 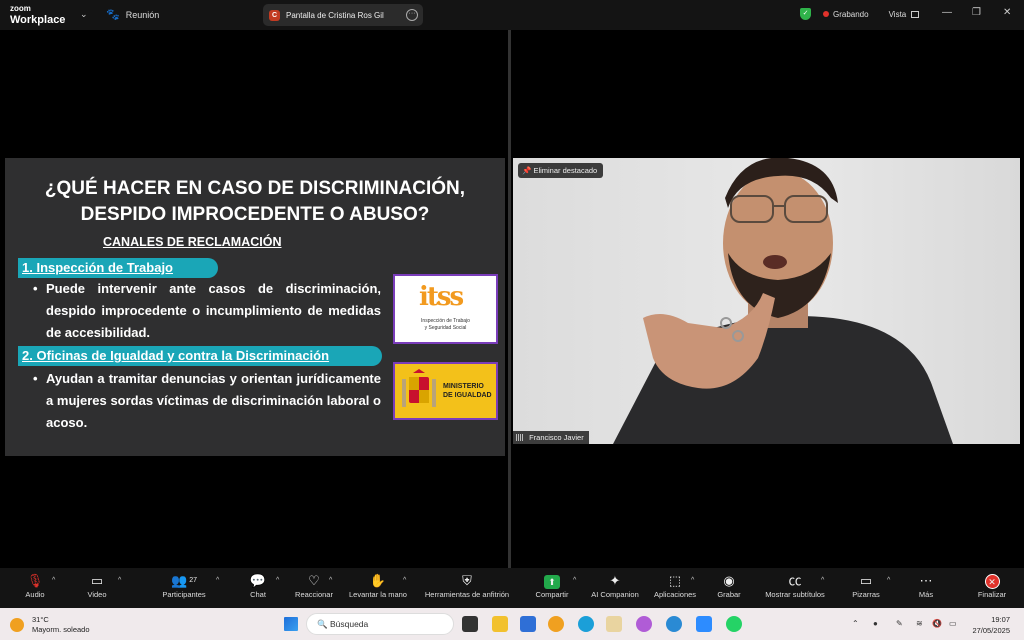 What do you see at coordinates (53, 580) in the screenshot?
I see `audio-options-caret-icon: ^` at bounding box center [53, 580].